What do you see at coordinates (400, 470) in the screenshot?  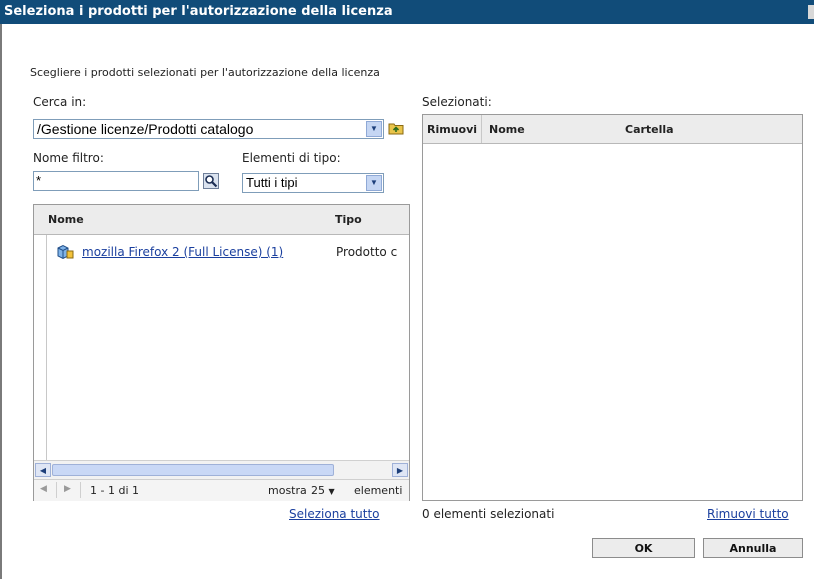 I see `scroll-right-icon: ▶` at bounding box center [400, 470].